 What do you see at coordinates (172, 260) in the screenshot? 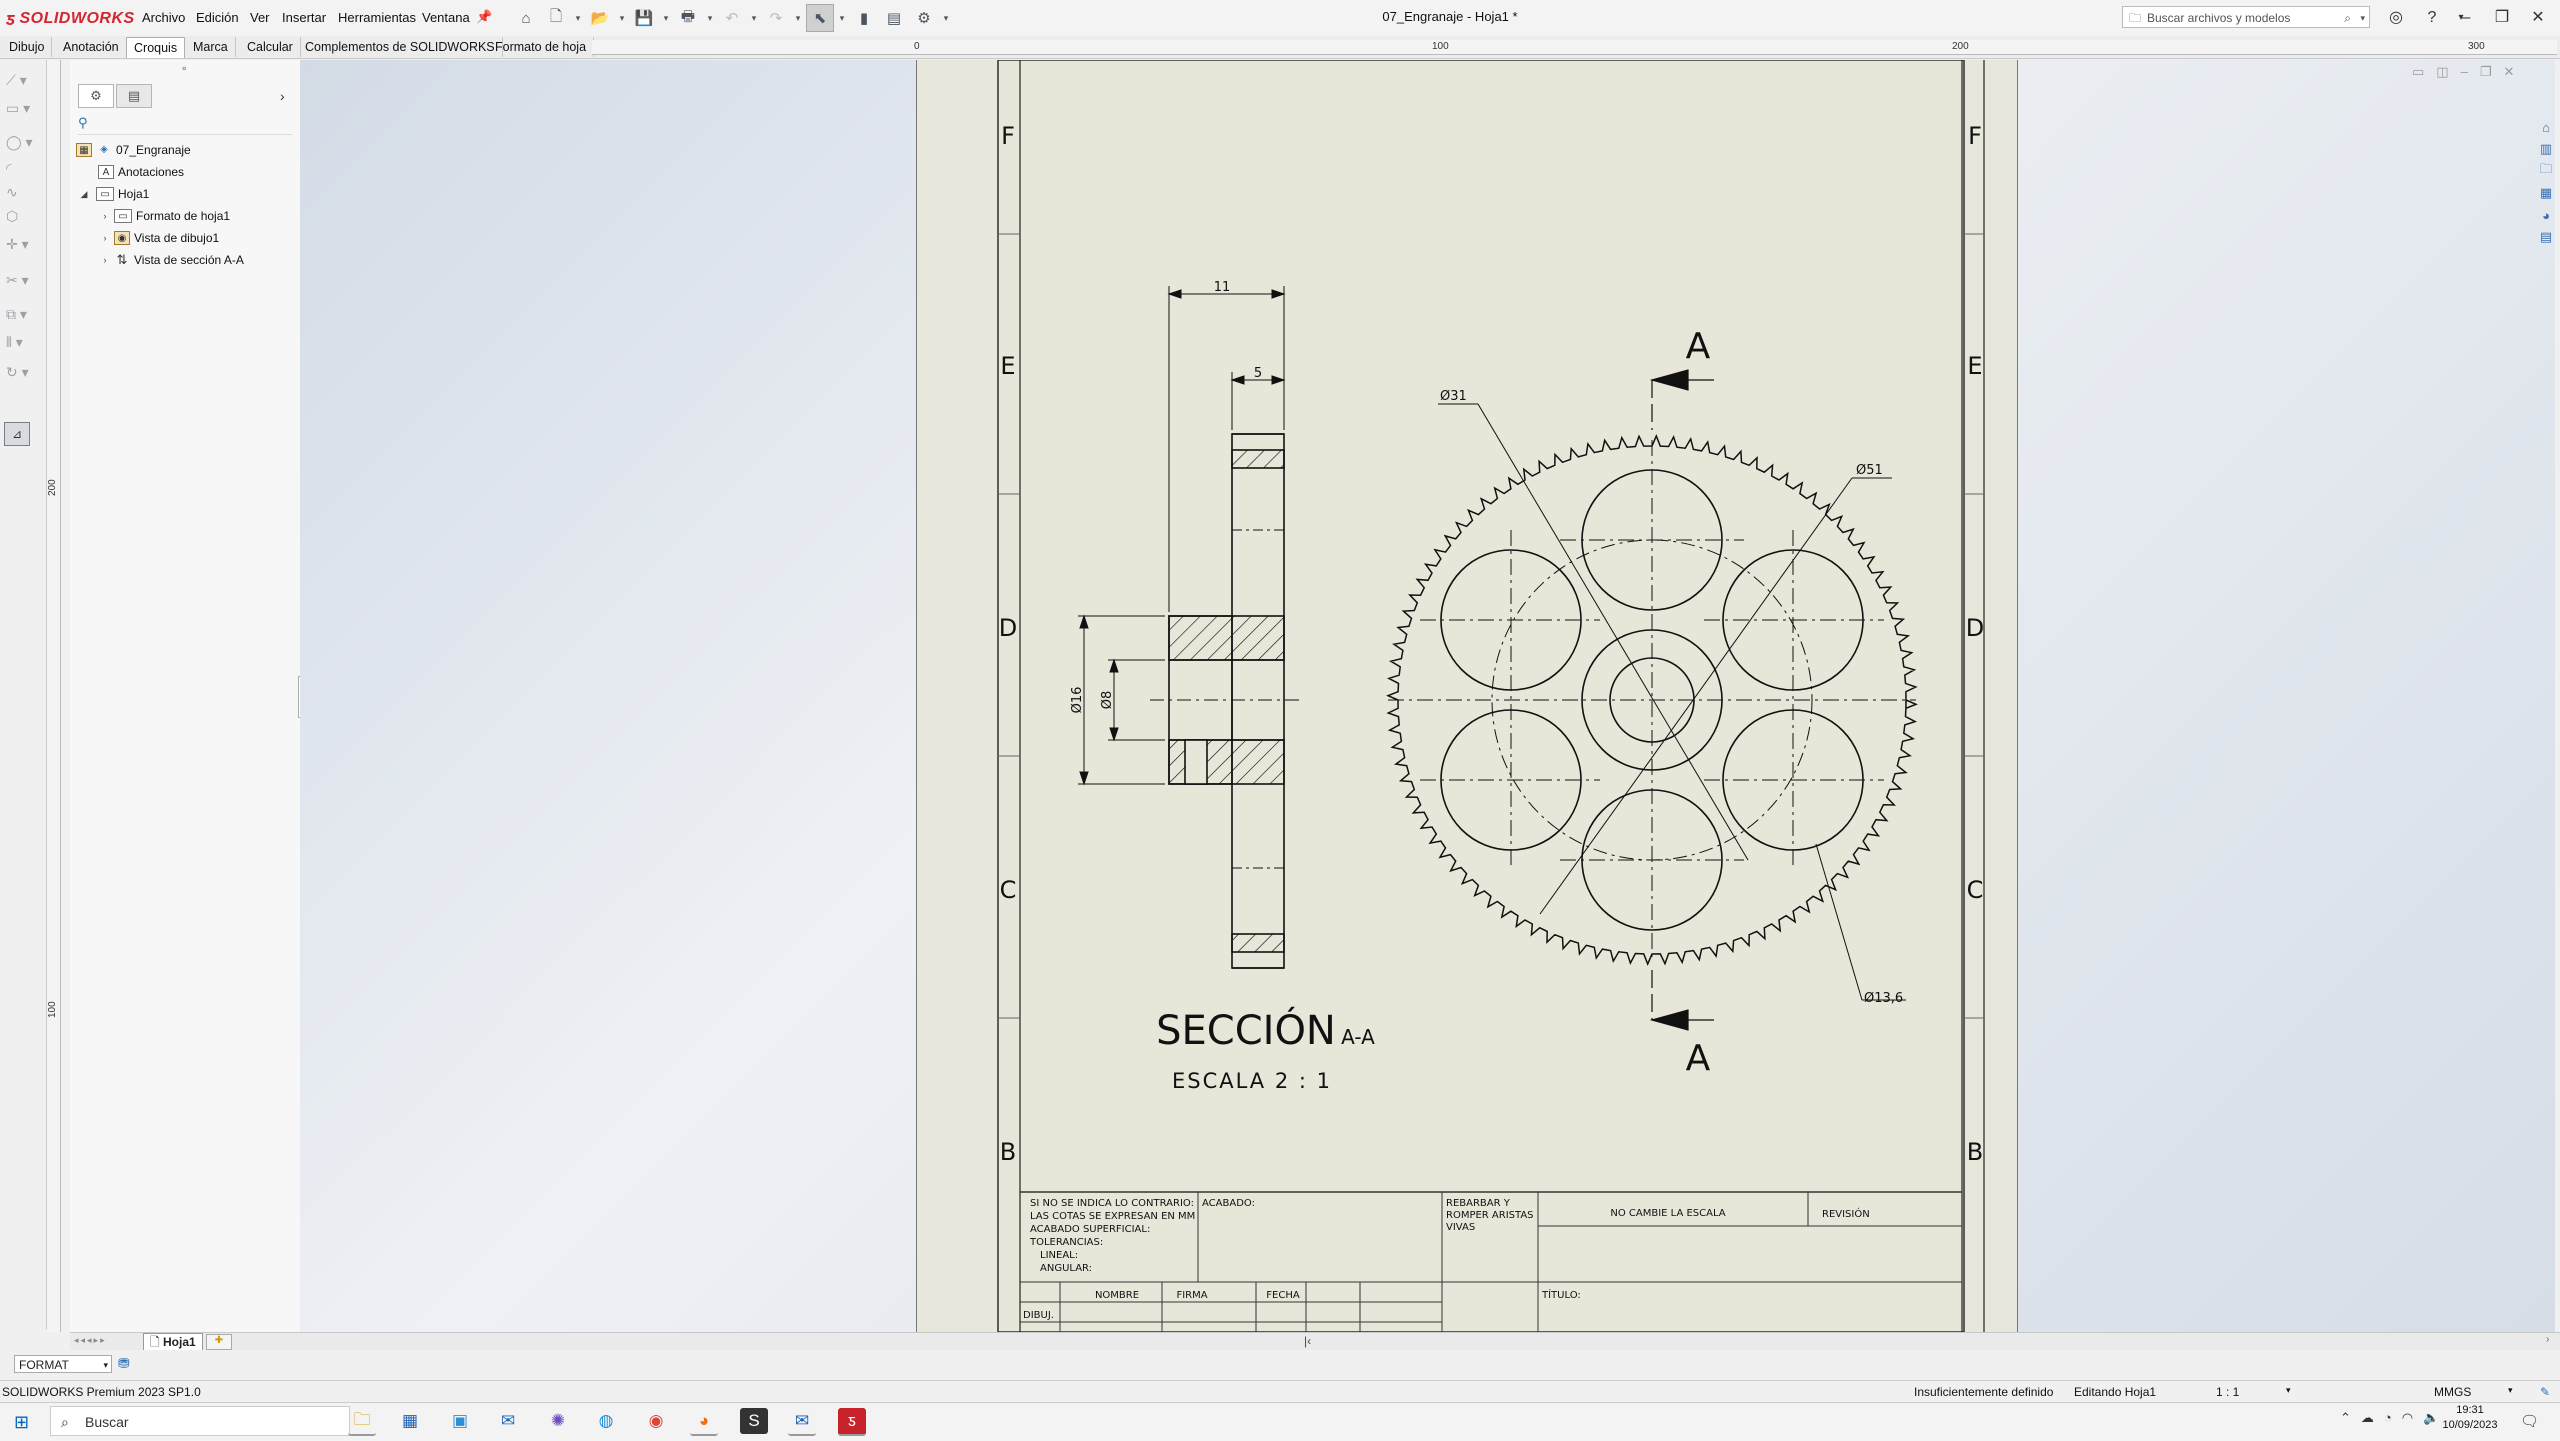
I see `tree-item-vista-seccion: › ⇅ Vista de sección A-A` at bounding box center [172, 260].